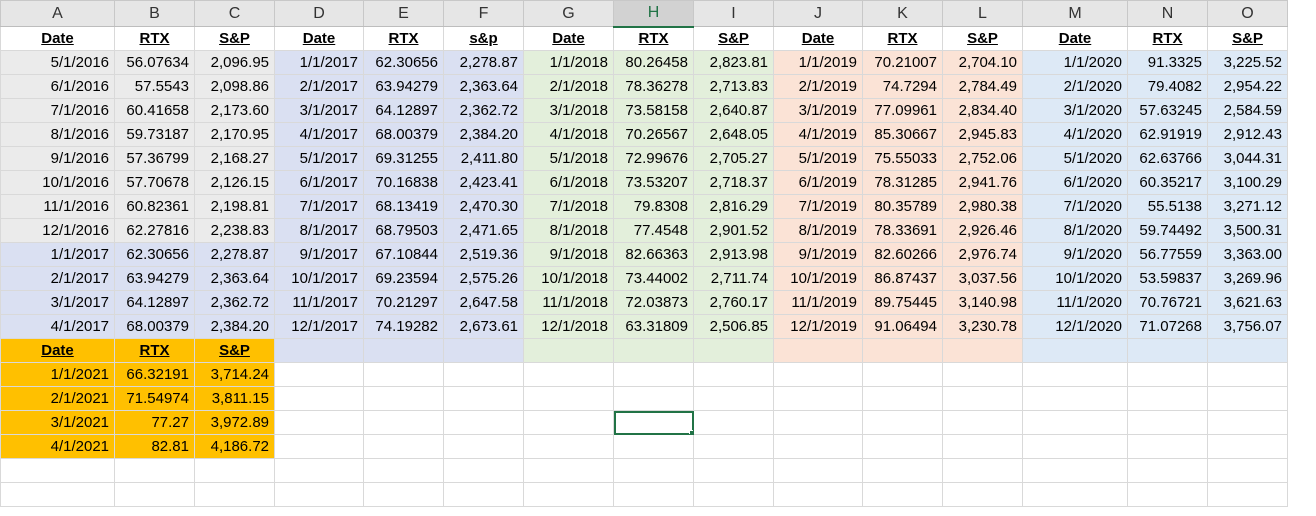 The width and height of the screenshot is (1316, 516). What do you see at coordinates (902, 38) in the screenshot?
I see `header-cell-k: RTX` at bounding box center [902, 38].